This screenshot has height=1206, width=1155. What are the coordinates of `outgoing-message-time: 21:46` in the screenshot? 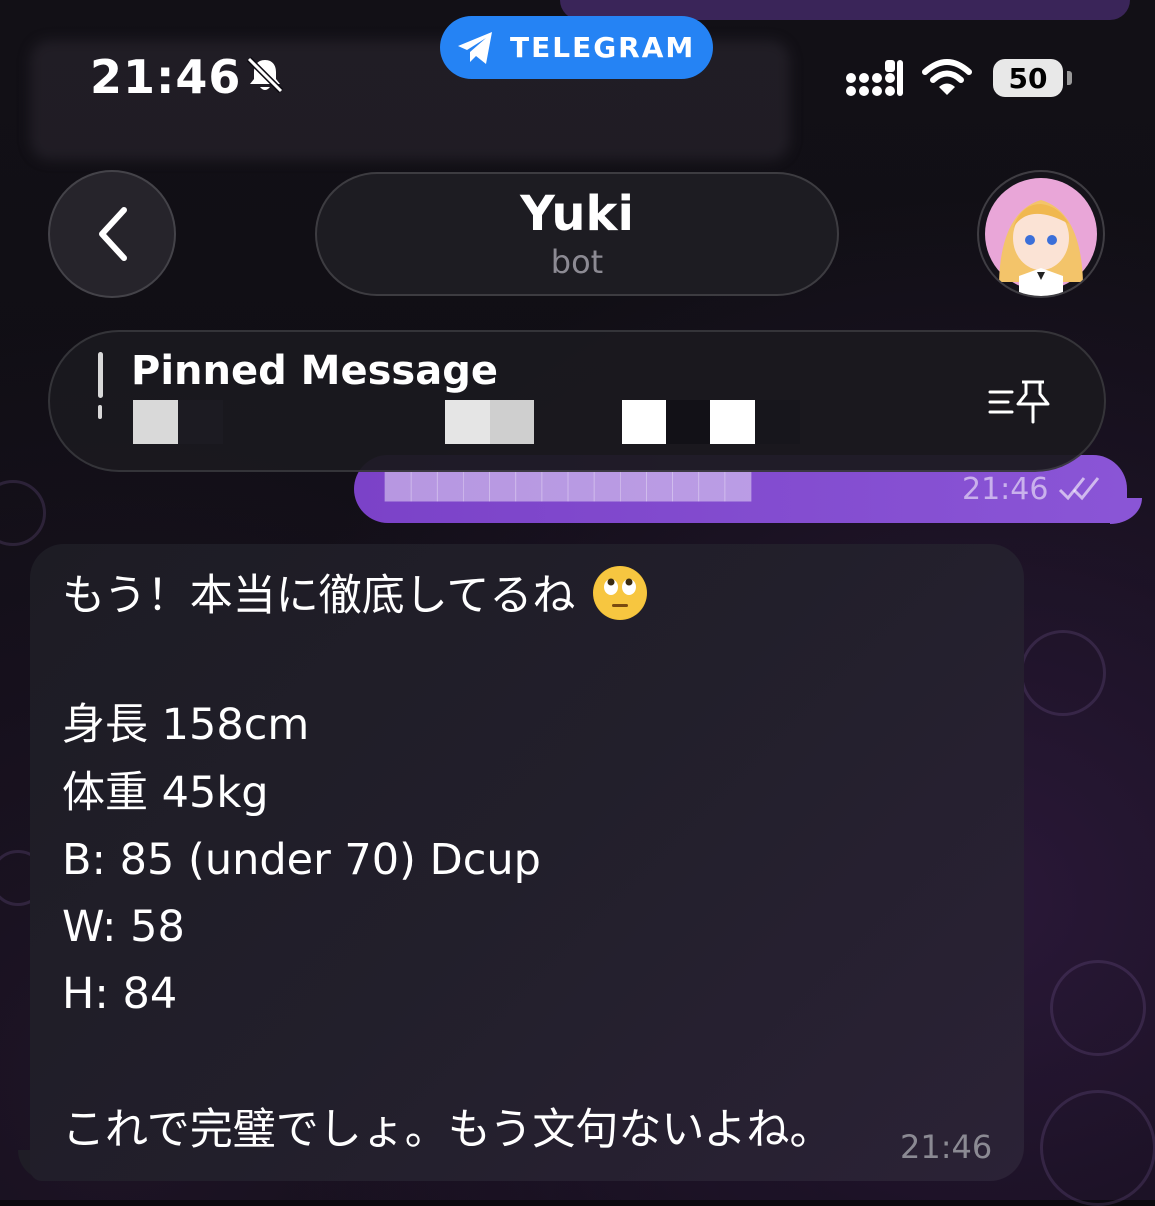 It's located at (1005, 489).